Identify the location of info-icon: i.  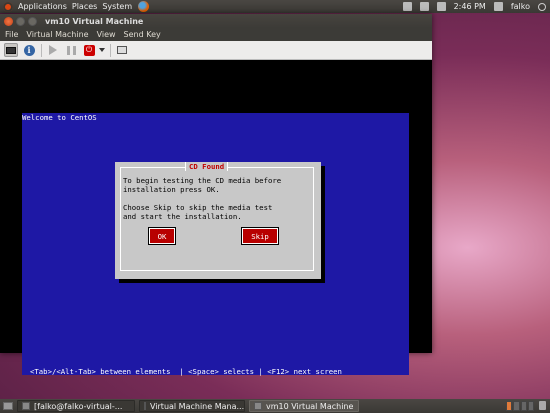
(29, 50).